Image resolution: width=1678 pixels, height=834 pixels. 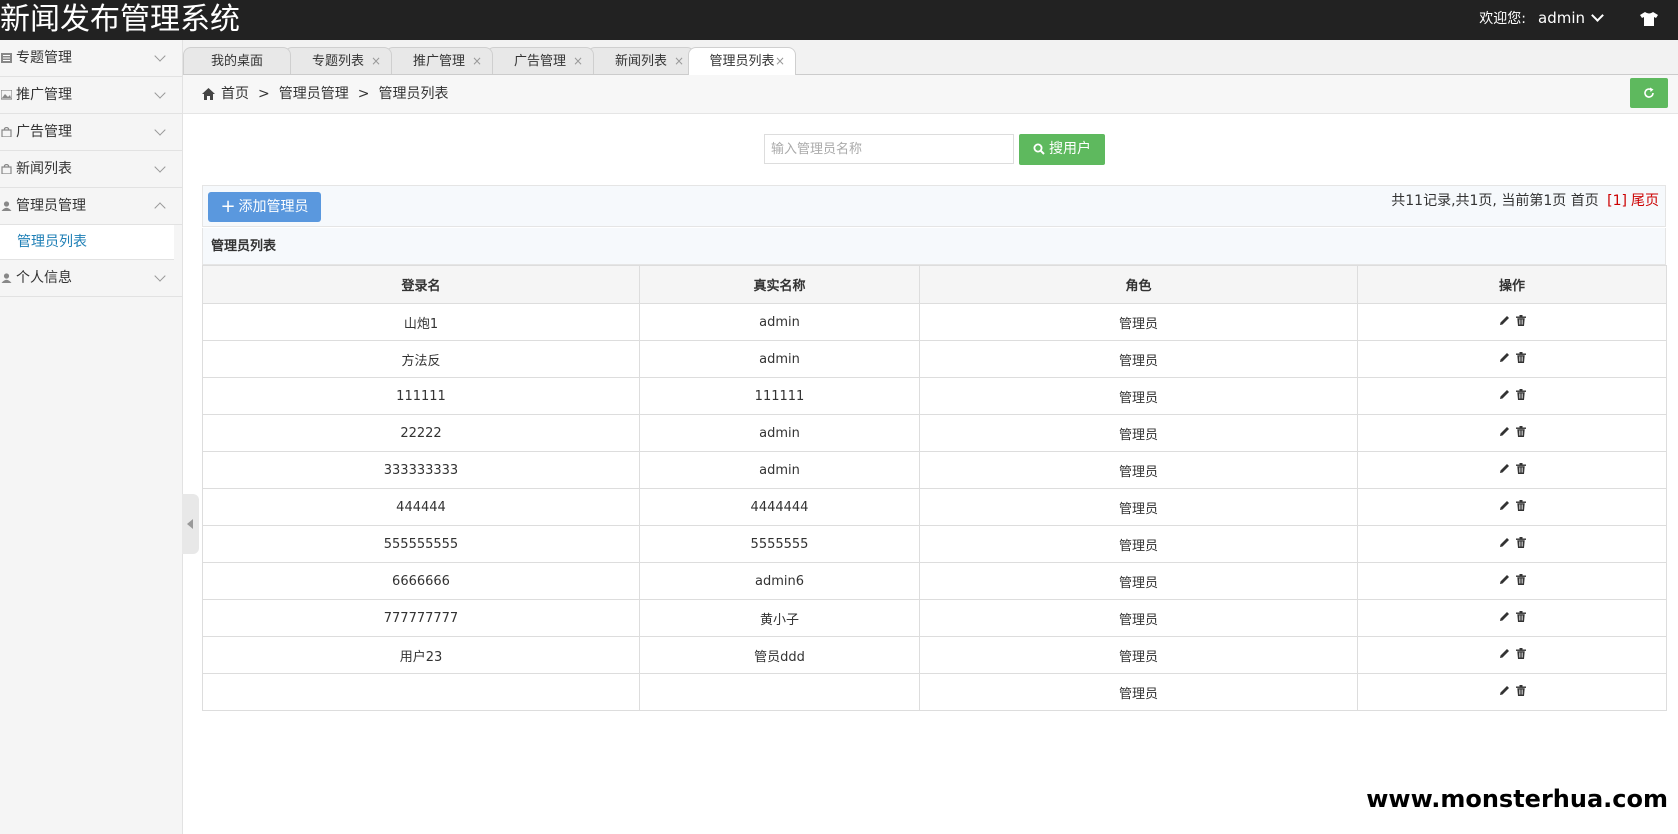 I want to click on tab-0: 我的桌面, so click(x=237, y=60).